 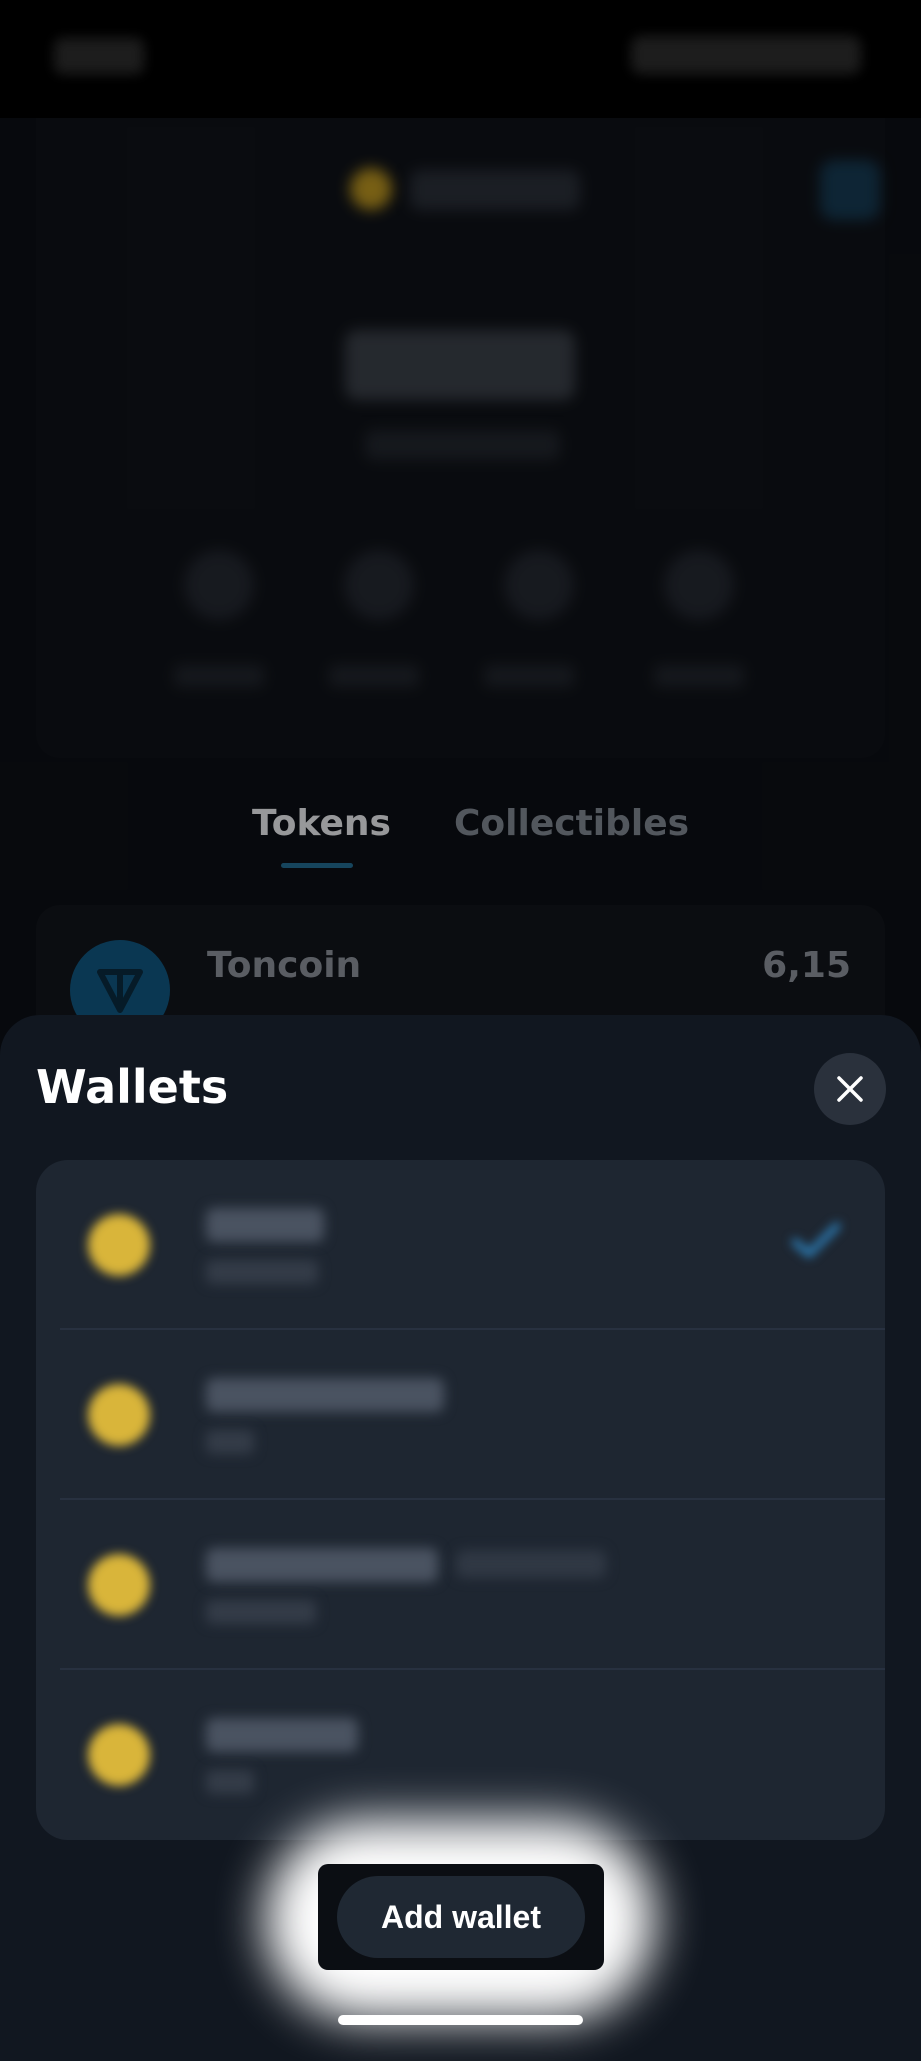 I want to click on close-button, so click(x=850, y=1089).